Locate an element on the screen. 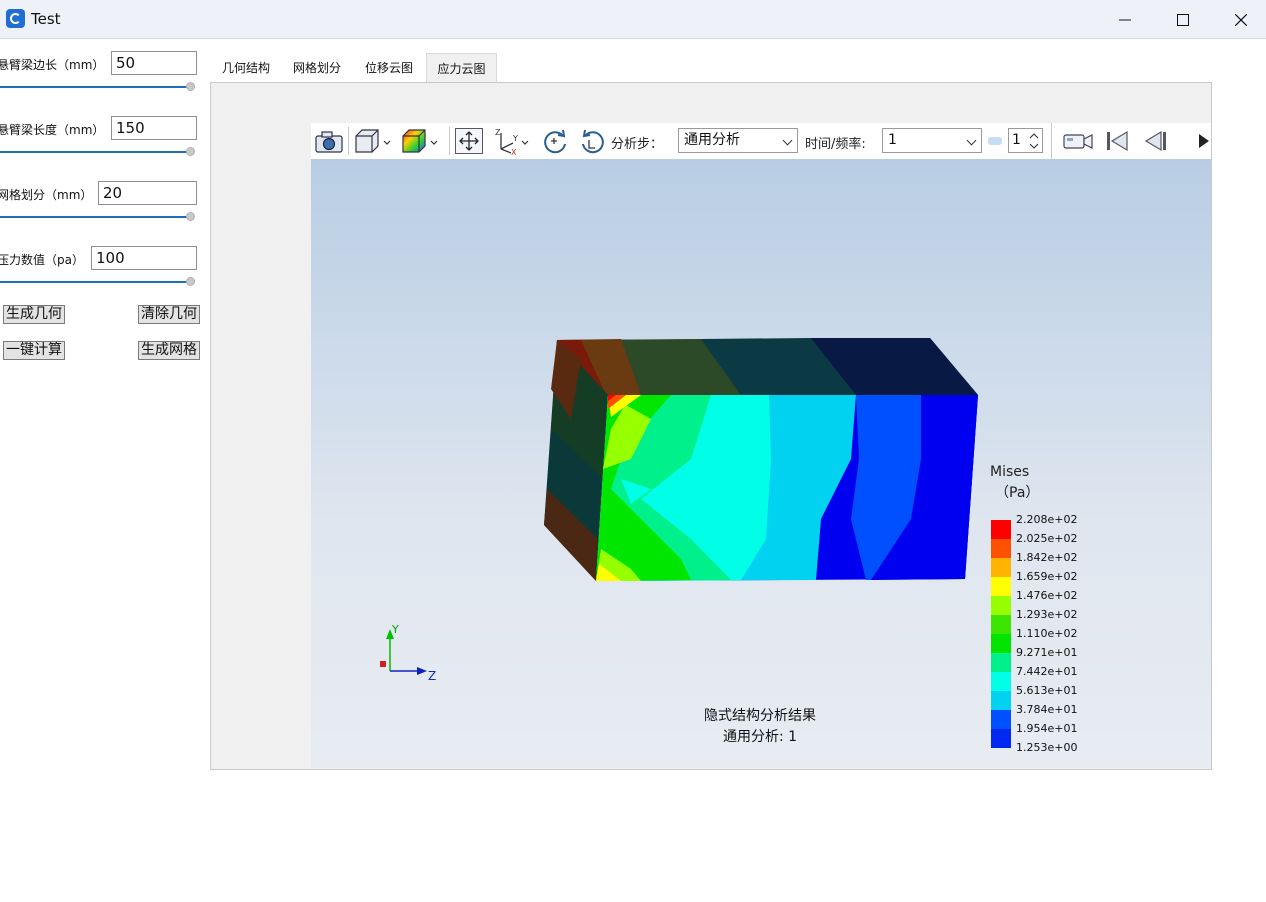  legend-value: 1.954e+01 is located at coordinates (1047, 728).